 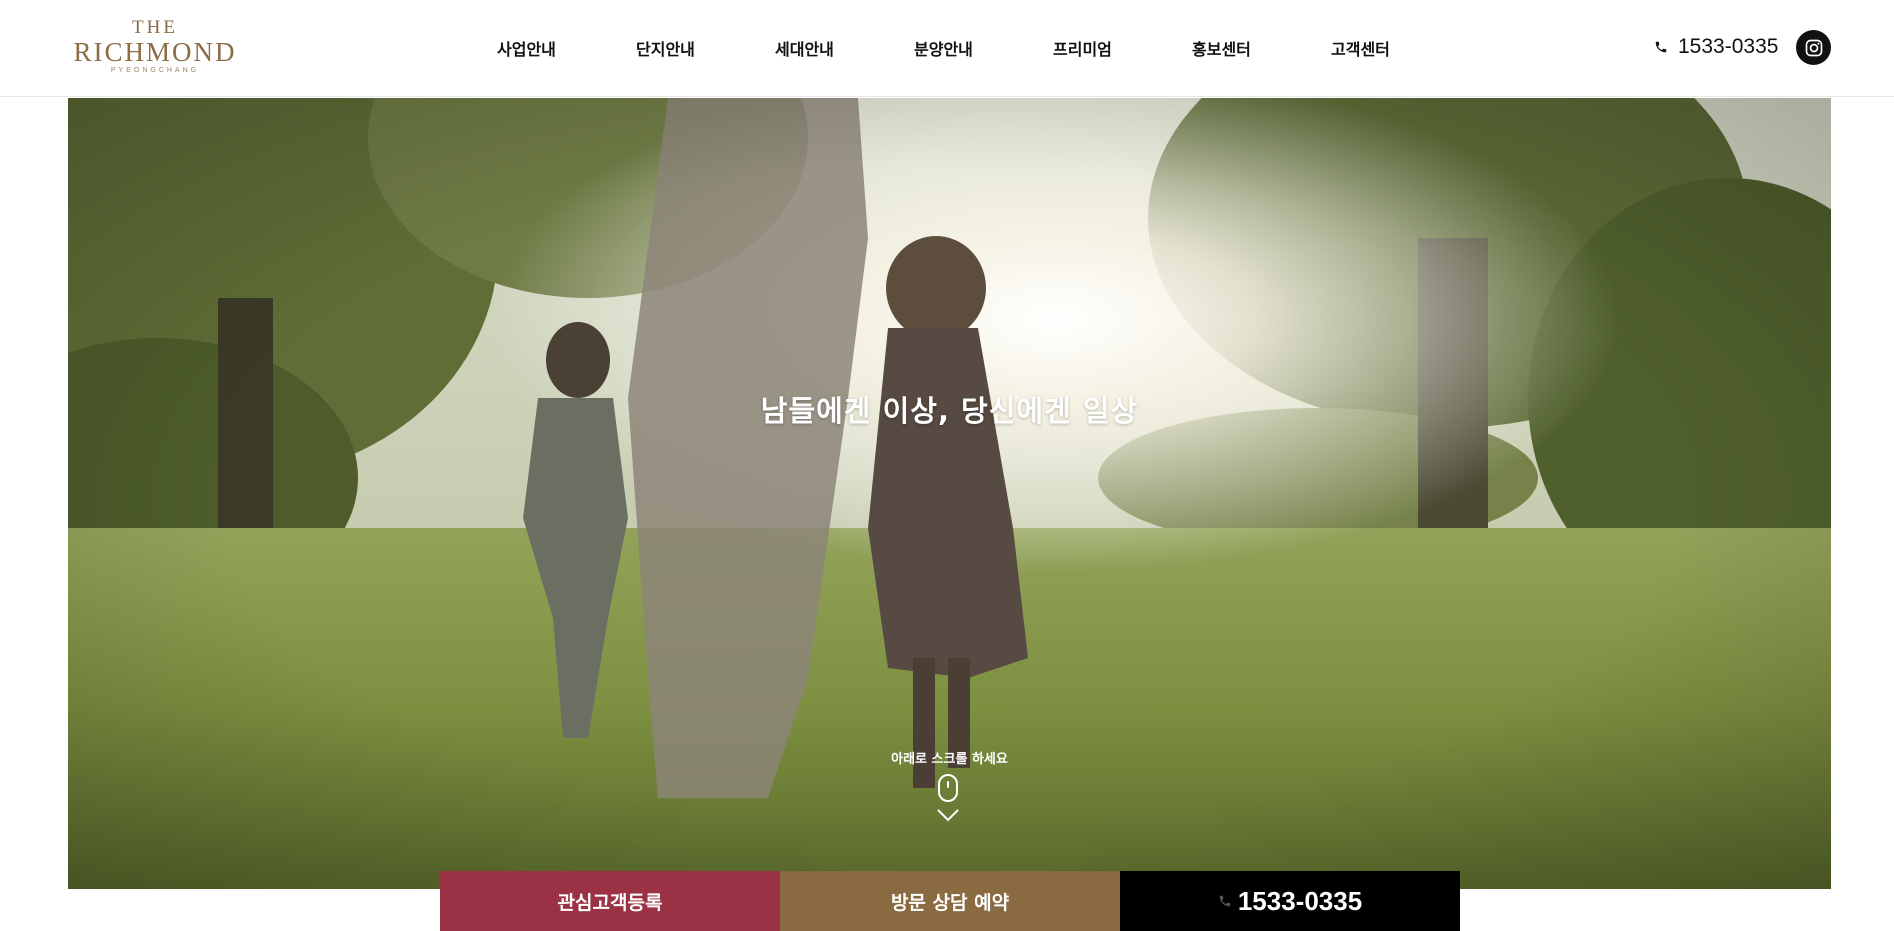 What do you see at coordinates (665, 48) in the screenshot?
I see `nav-item-complex: 단지안내` at bounding box center [665, 48].